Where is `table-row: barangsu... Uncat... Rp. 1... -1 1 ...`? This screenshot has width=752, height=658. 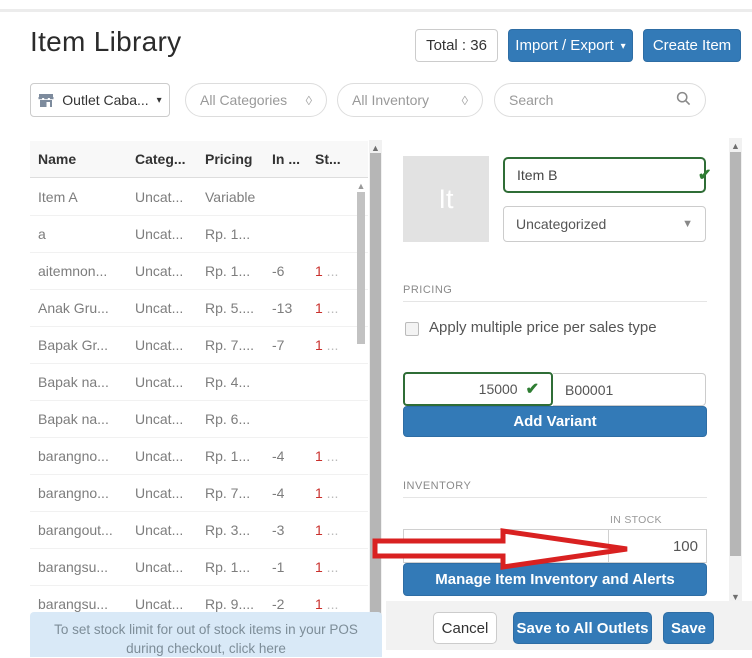 table-row: barangsu... Uncat... Rp. 1... -1 1 ... is located at coordinates (199, 567).